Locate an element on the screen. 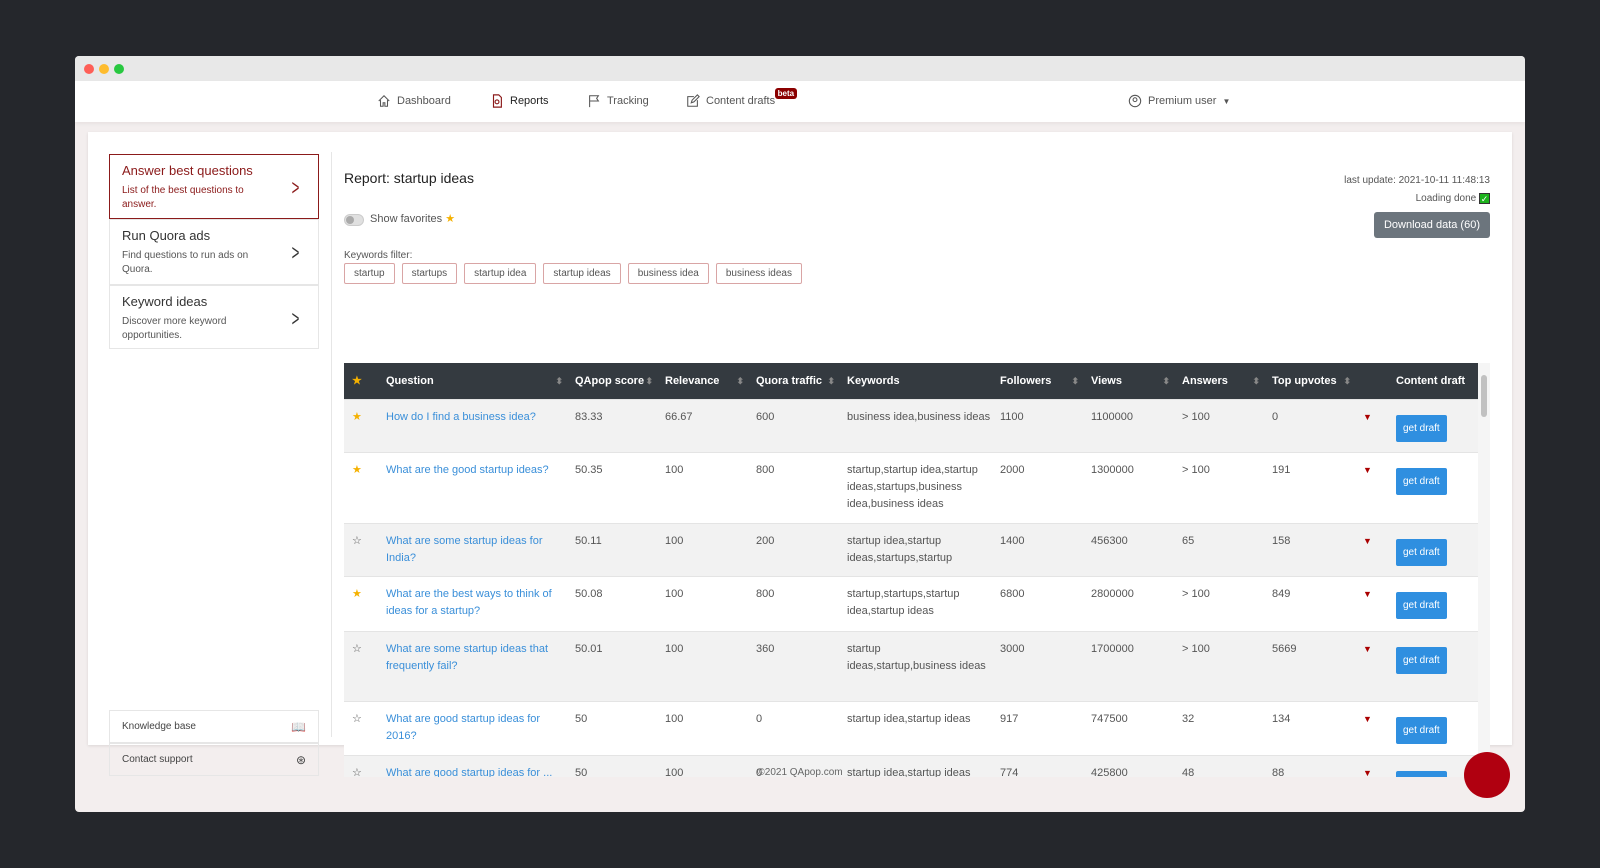 The image size is (1600, 868). score-value: 50.01 is located at coordinates (589, 649).